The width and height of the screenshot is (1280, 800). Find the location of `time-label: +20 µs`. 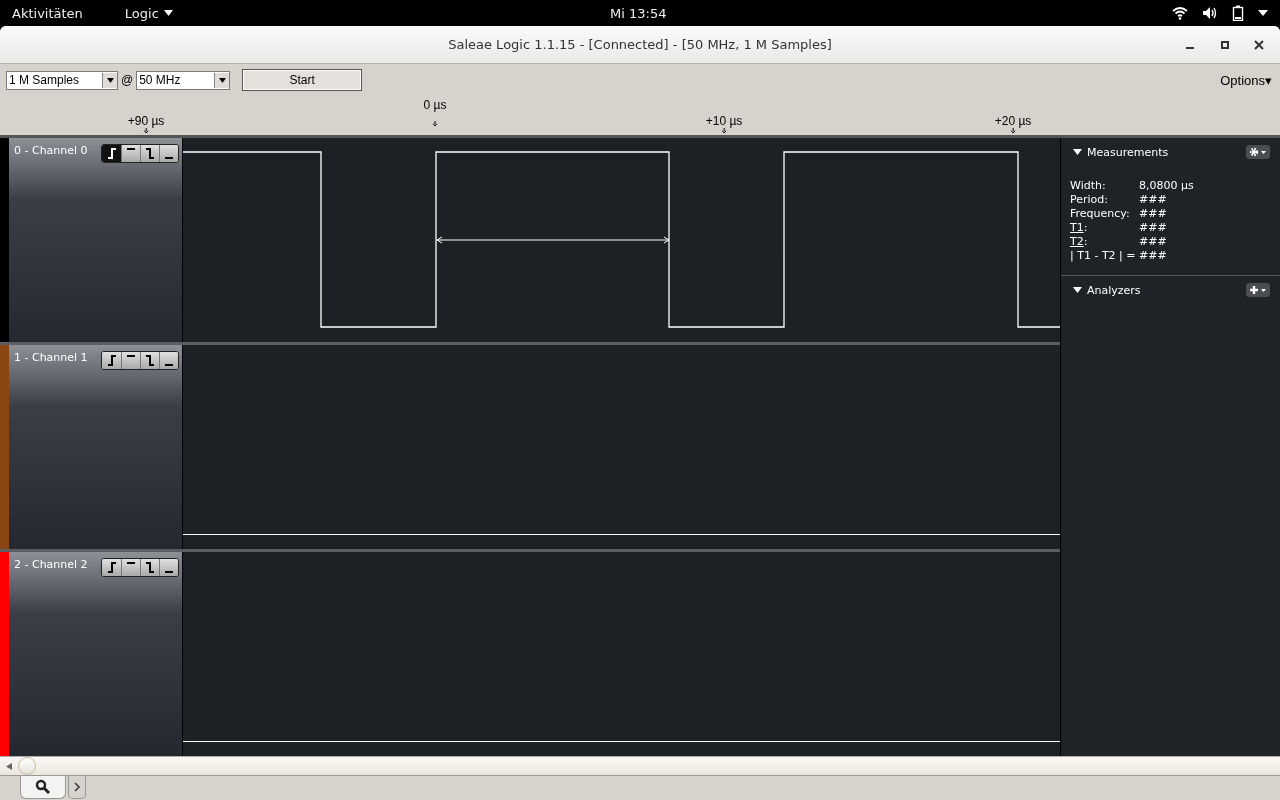

time-label: +20 µs is located at coordinates (1013, 121).